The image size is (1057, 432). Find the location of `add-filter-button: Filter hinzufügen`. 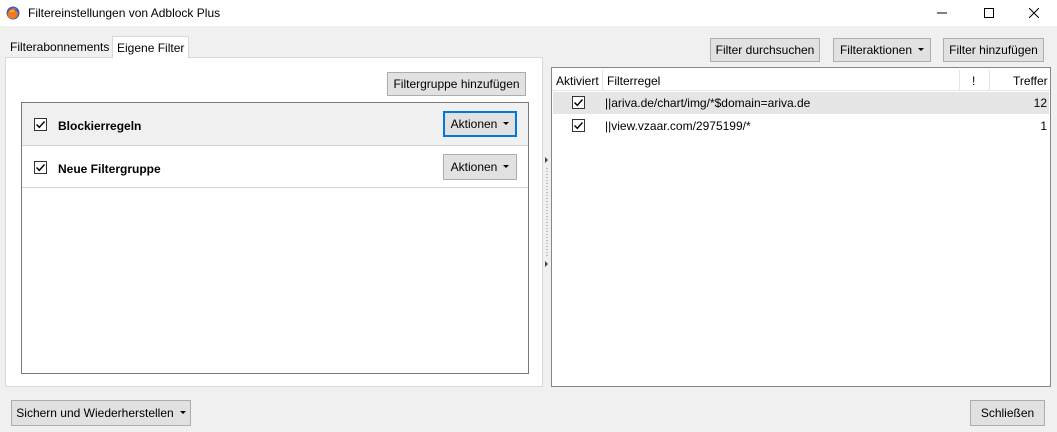

add-filter-button: Filter hinzufügen is located at coordinates (993, 50).